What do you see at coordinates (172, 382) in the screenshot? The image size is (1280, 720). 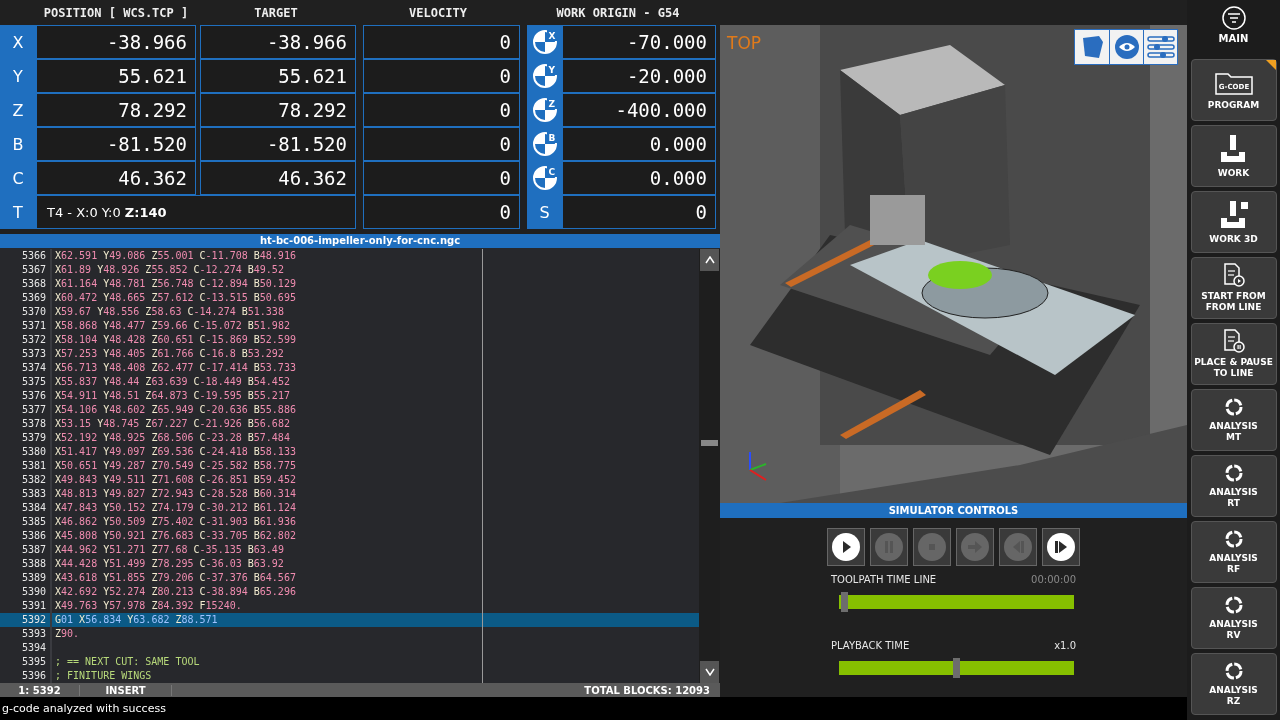 I see `code-line: X55.837 Y48.44 Z63.639 C-18.449 B54.452` at bounding box center [172, 382].